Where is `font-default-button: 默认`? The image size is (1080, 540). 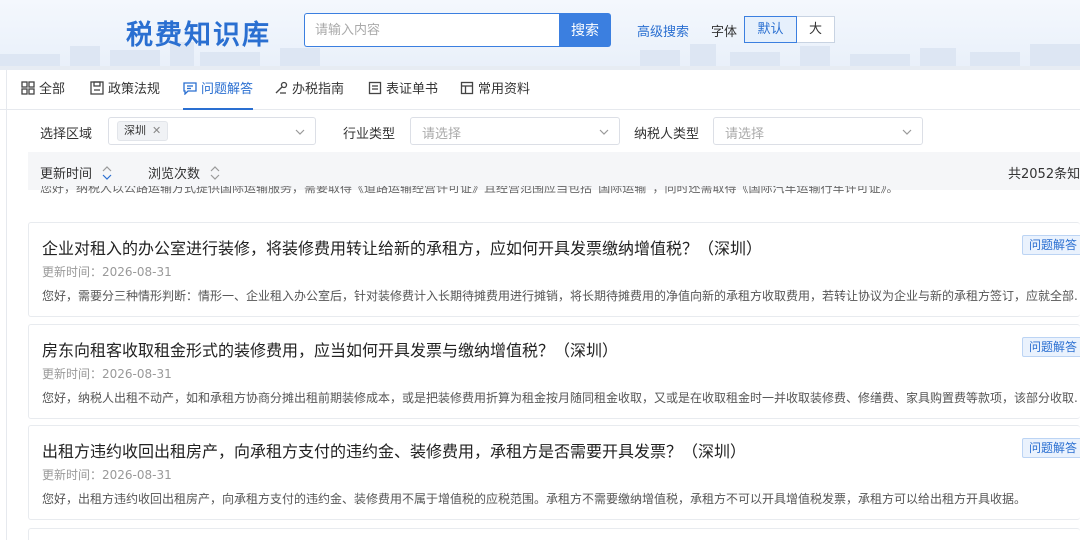
font-default-button: 默认 is located at coordinates (770, 29).